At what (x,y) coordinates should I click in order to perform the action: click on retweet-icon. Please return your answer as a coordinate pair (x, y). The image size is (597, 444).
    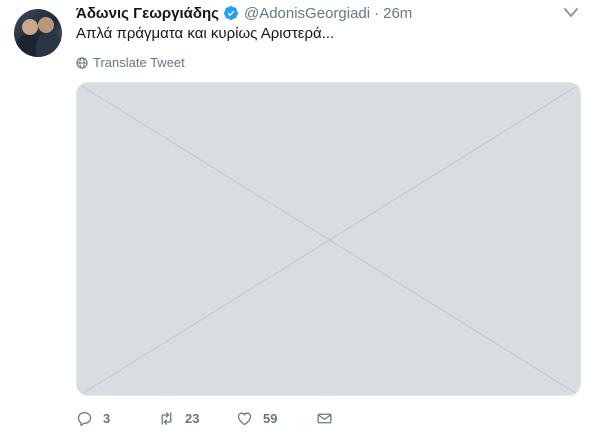
    Looking at the image, I should click on (166, 418).